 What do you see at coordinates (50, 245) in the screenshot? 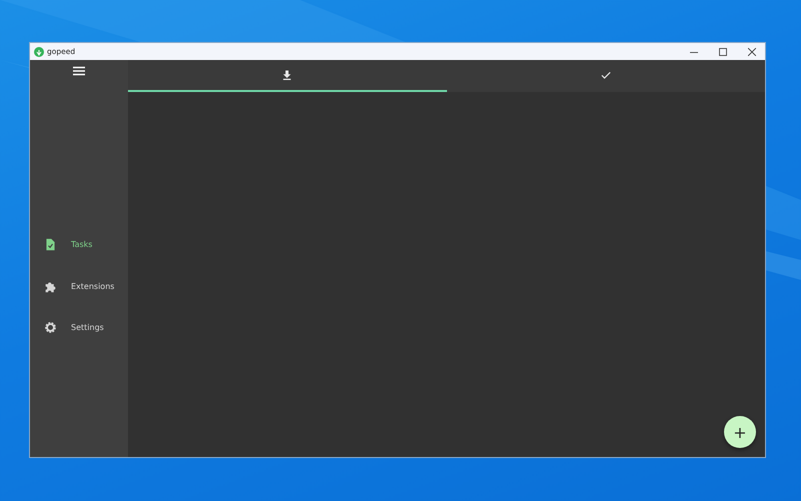
I see `document-check-icon` at bounding box center [50, 245].